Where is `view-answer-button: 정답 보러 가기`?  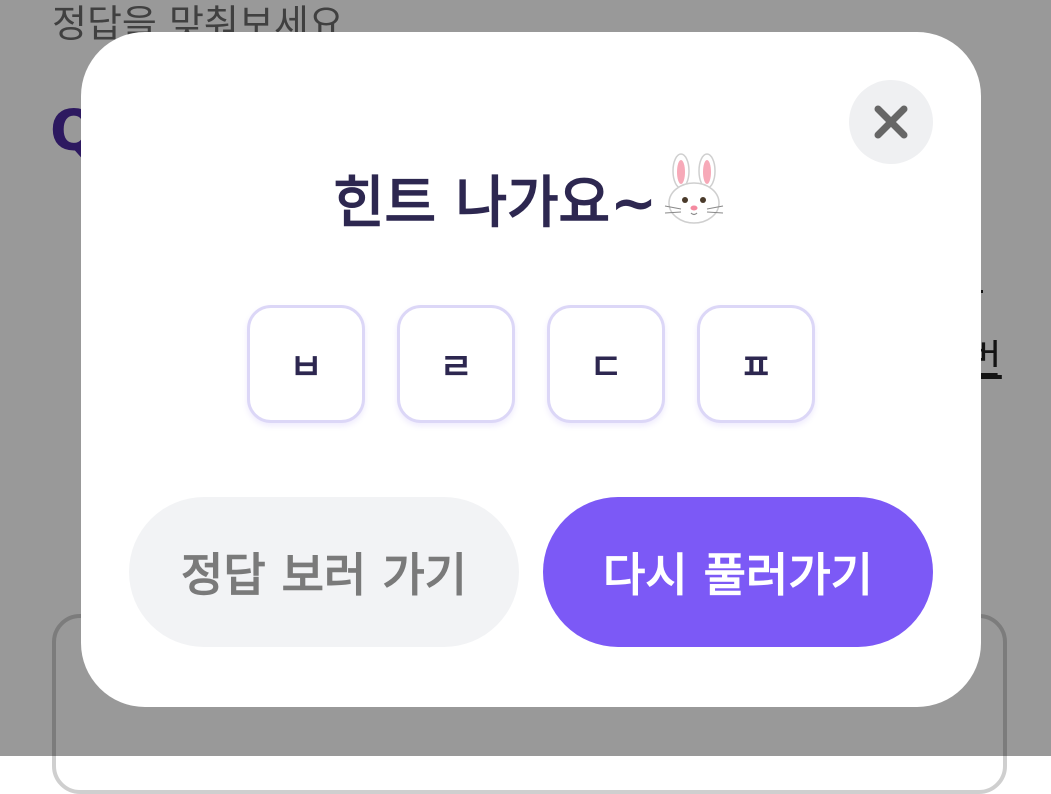 view-answer-button: 정답 보러 가기 is located at coordinates (324, 572).